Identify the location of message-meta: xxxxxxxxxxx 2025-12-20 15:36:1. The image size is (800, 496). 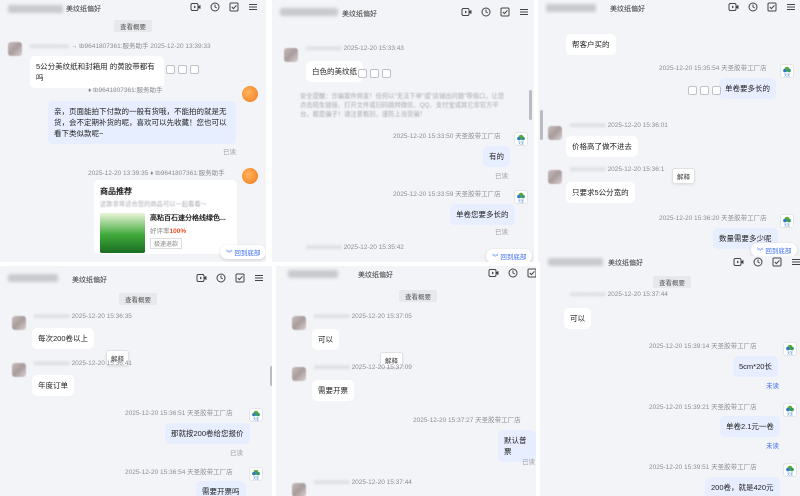
(617, 169).